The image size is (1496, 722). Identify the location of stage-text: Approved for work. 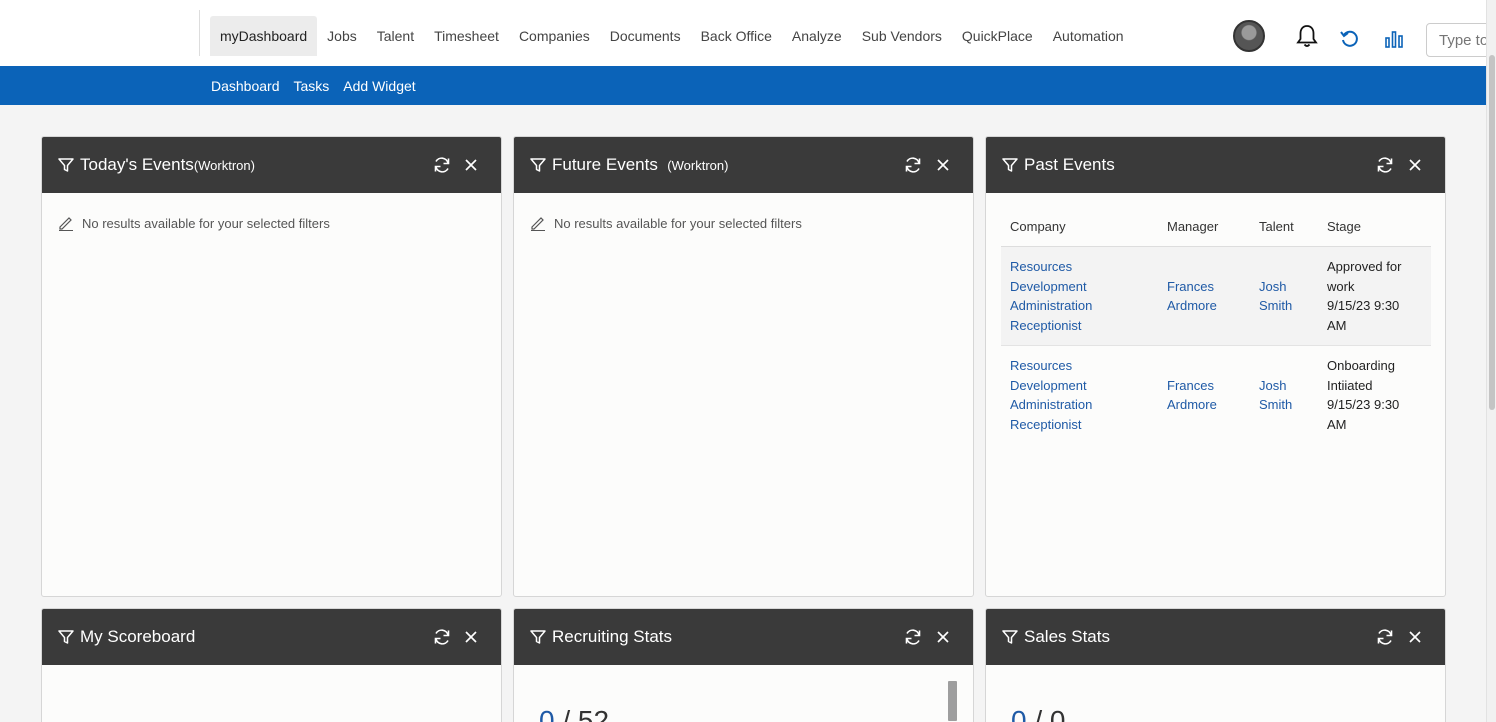
(1364, 276).